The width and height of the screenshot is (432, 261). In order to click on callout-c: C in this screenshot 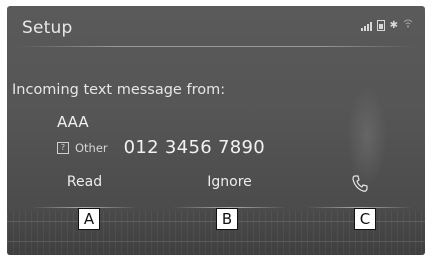, I will do `click(365, 219)`.